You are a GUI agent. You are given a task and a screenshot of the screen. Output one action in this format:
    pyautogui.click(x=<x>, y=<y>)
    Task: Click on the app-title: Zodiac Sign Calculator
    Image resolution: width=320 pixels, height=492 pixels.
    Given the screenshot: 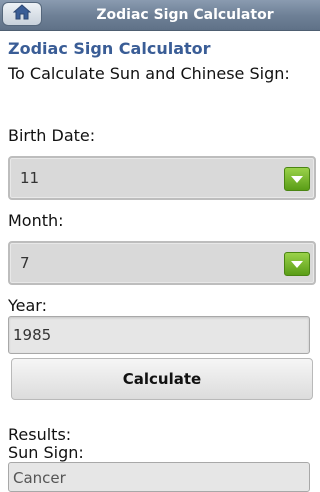 What is the action you would take?
    pyautogui.click(x=185, y=15)
    